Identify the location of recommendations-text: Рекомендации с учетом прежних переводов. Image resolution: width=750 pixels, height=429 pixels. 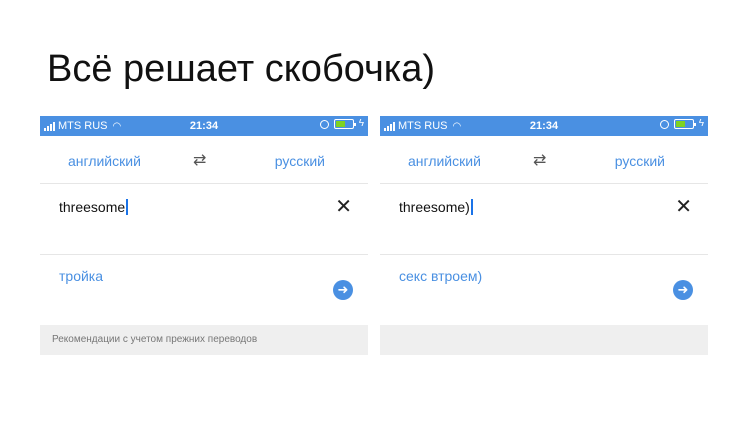
(155, 339).